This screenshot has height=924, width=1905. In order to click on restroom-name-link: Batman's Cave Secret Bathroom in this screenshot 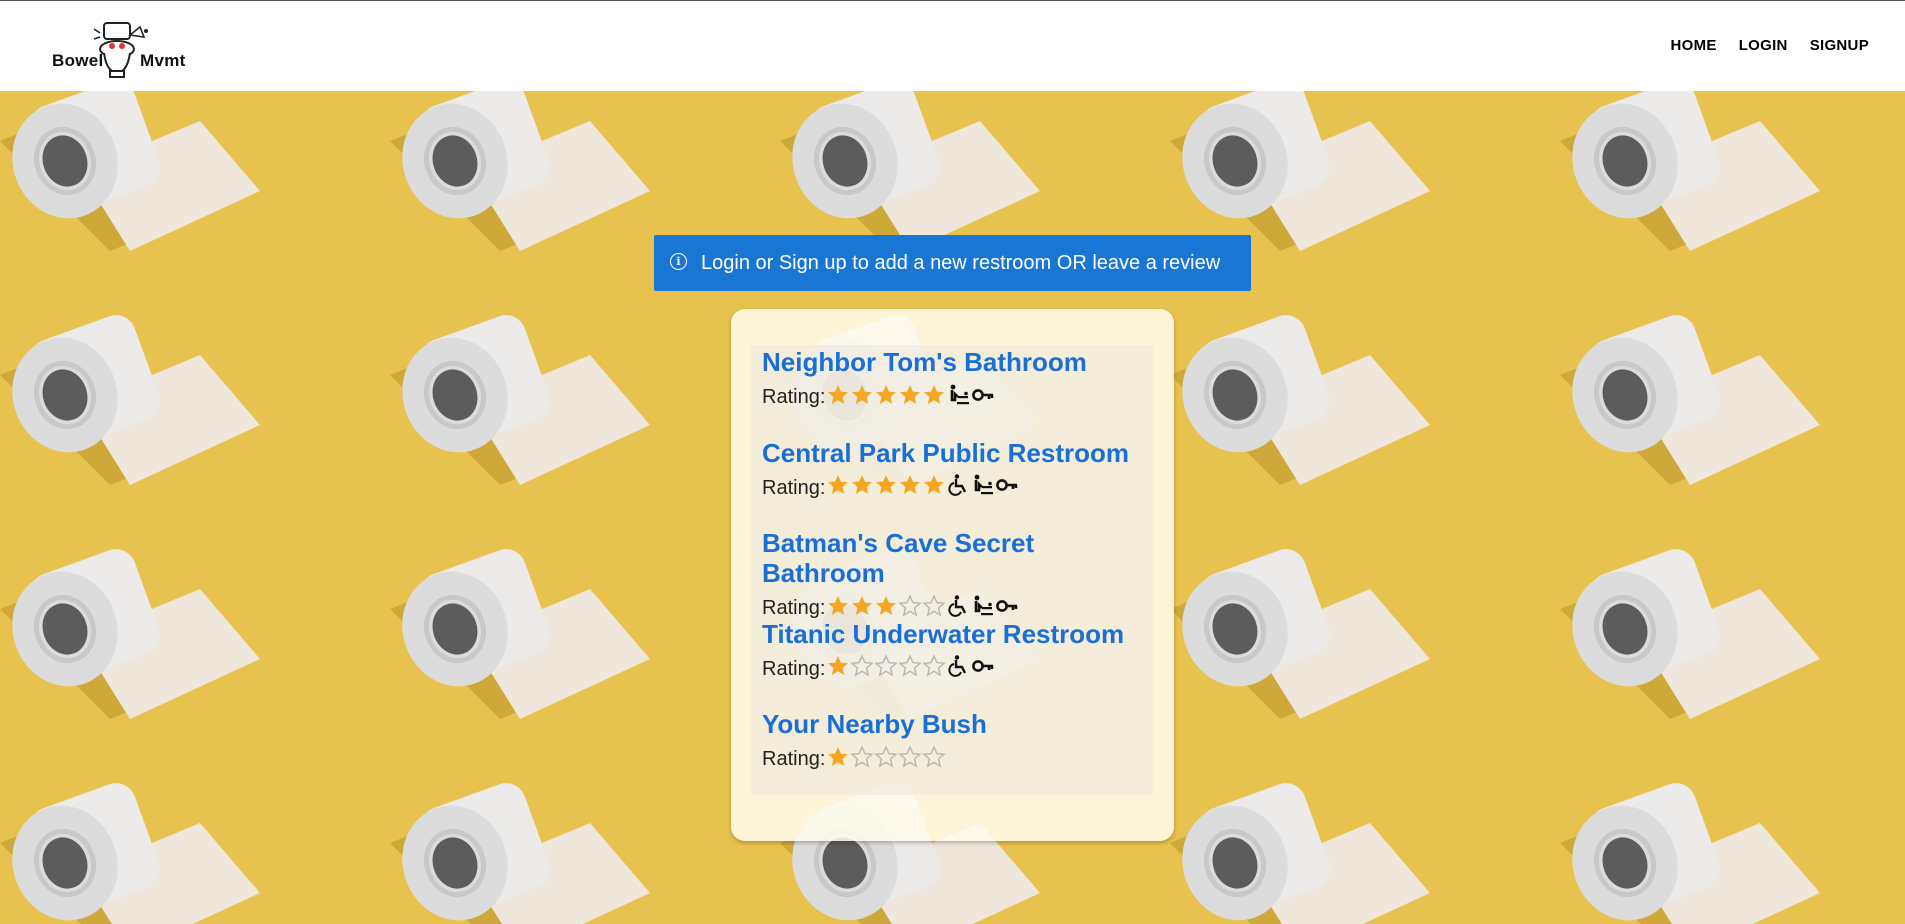, I will do `click(962, 558)`.